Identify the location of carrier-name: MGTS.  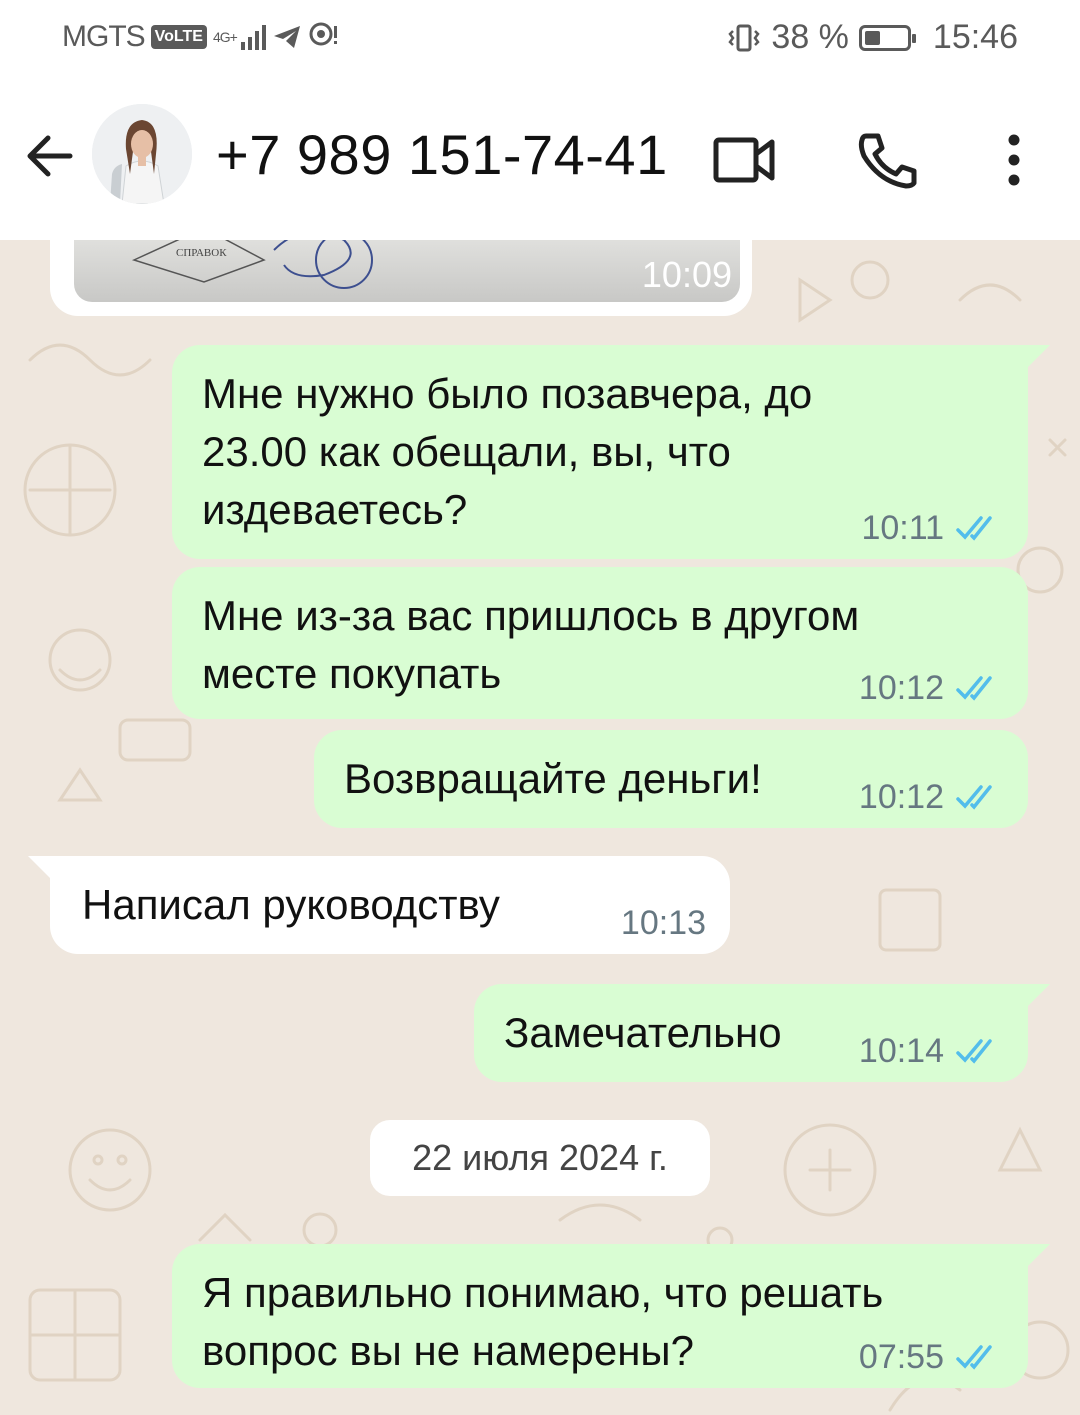
(104, 36).